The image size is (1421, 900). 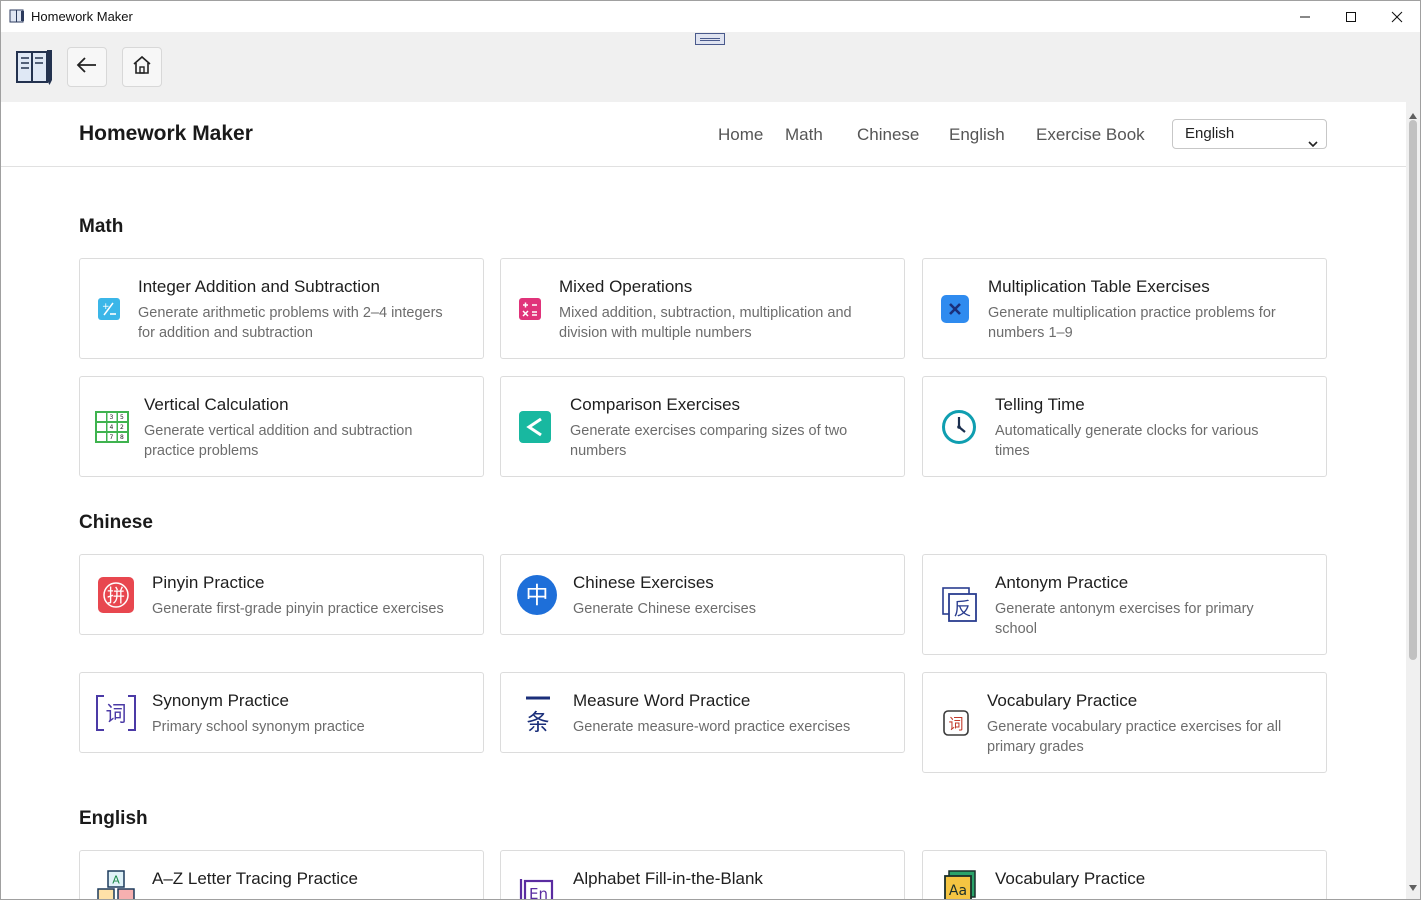 I want to click on card-title: Integer Addition and Subtraction, so click(x=259, y=286).